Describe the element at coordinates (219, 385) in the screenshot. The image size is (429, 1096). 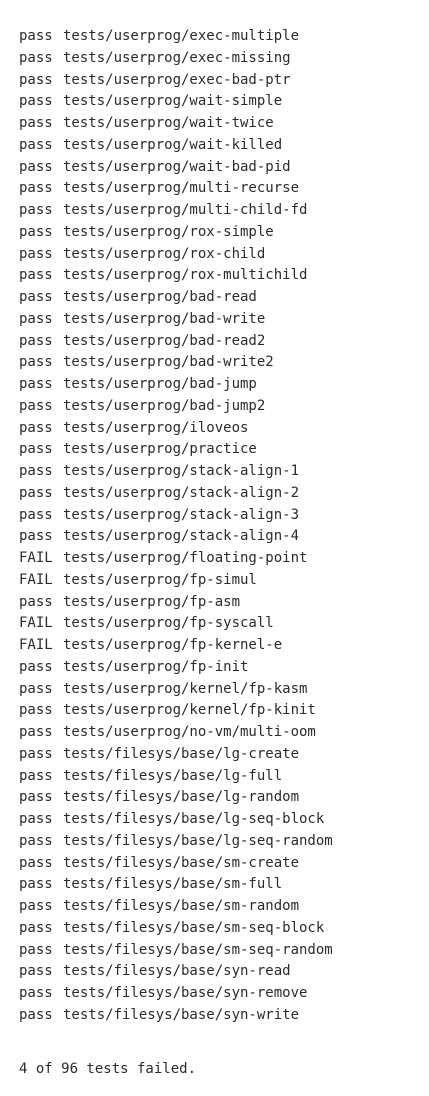
I see `test-result-line: pass tests/userprog/bad-jump` at that location.